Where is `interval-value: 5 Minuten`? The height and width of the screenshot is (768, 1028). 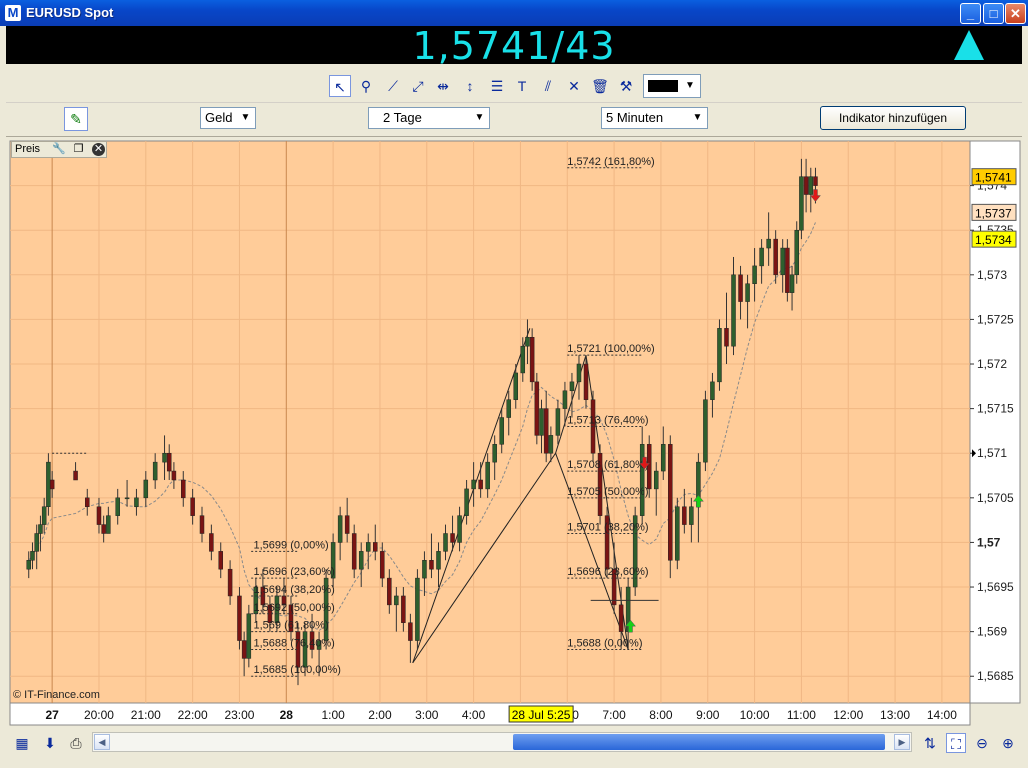
interval-value: 5 Minuten is located at coordinates (635, 117).